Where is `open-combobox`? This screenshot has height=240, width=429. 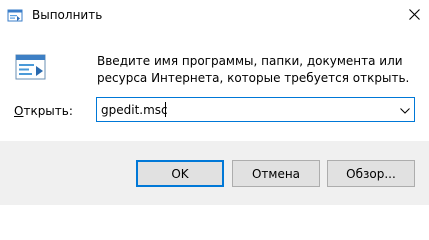 open-combobox is located at coordinates (255, 109).